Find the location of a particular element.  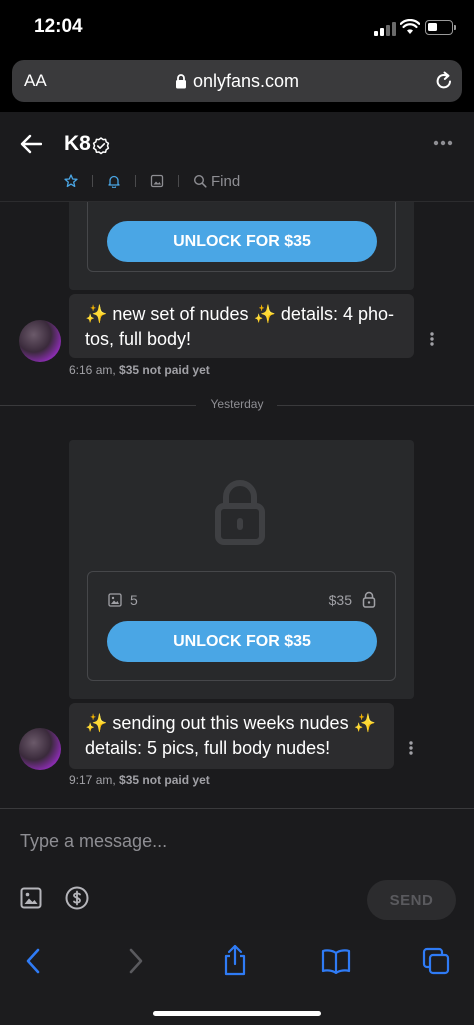

status-time: 12:04 is located at coordinates (58, 26).